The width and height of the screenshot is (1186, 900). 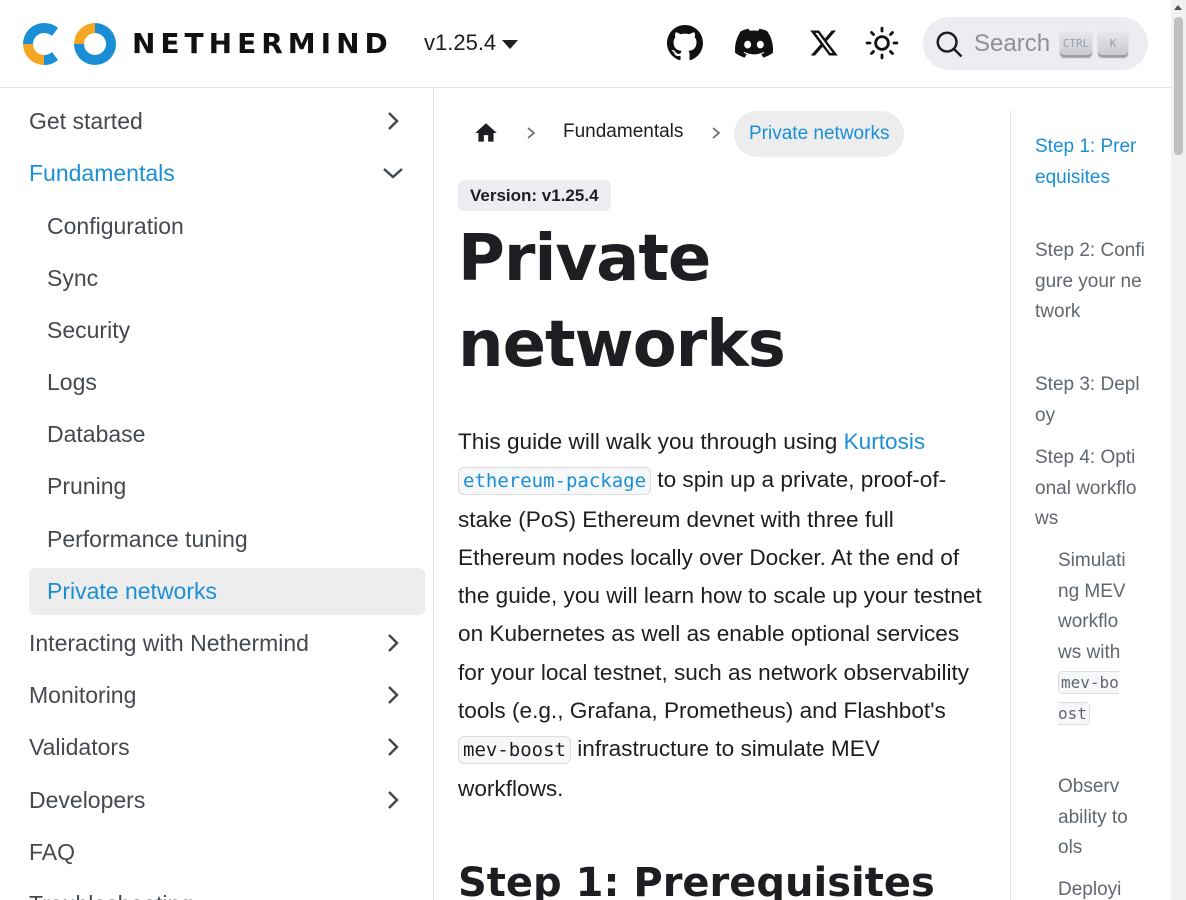 I want to click on sidebar-item-label: Troubleshooting, so click(x=111, y=895).